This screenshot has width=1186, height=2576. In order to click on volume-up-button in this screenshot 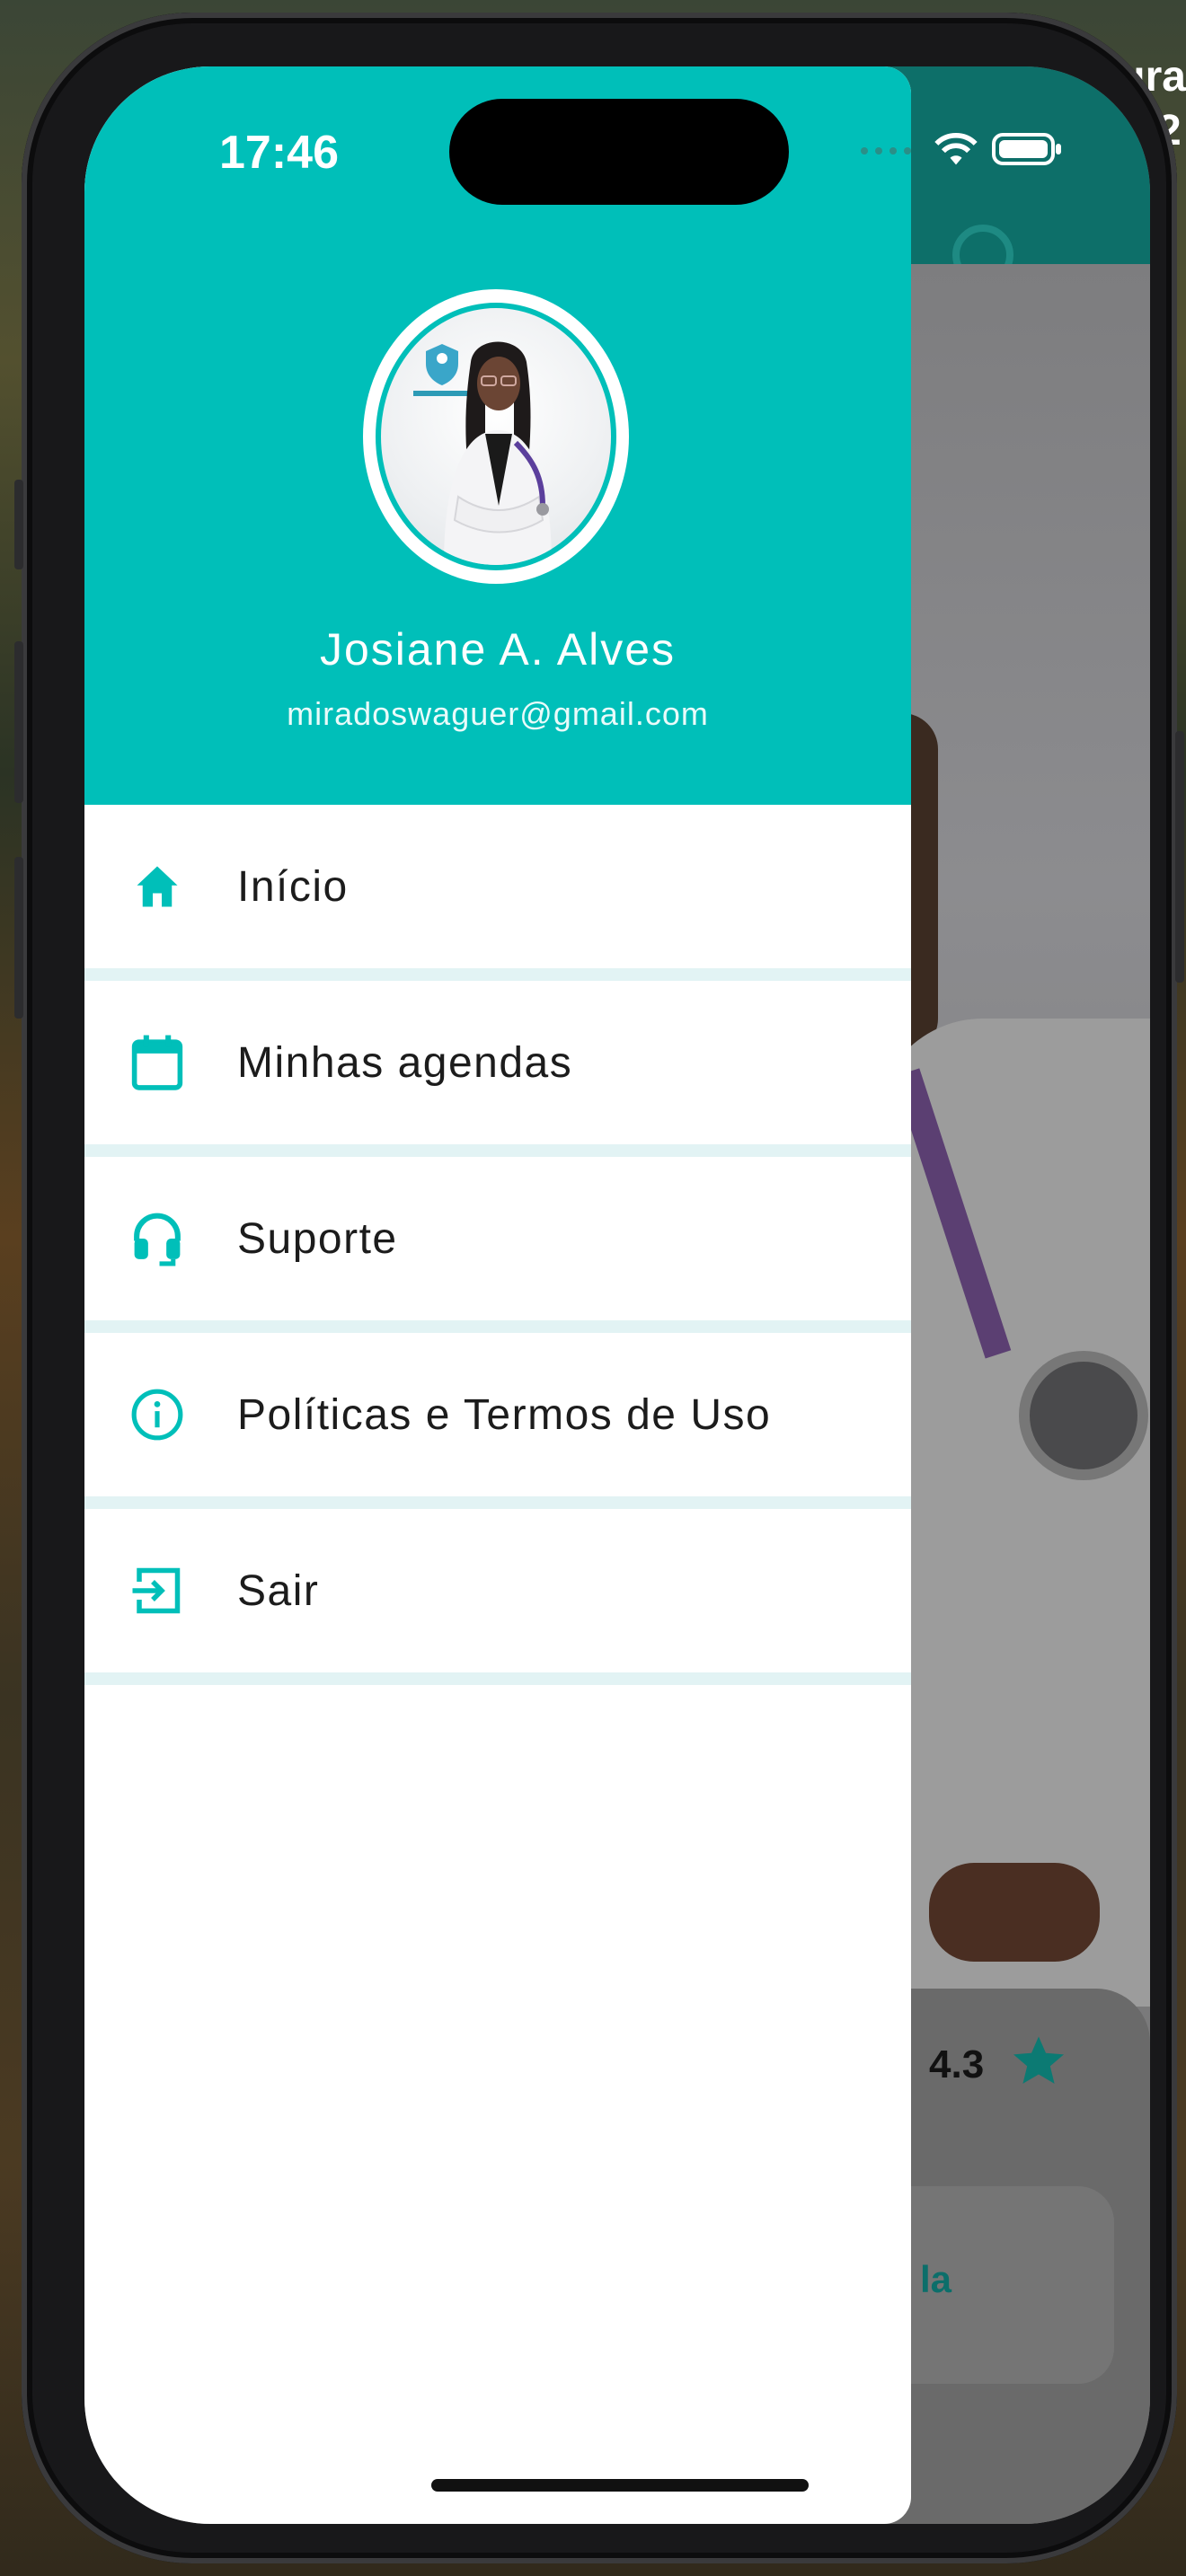, I will do `click(18, 722)`.